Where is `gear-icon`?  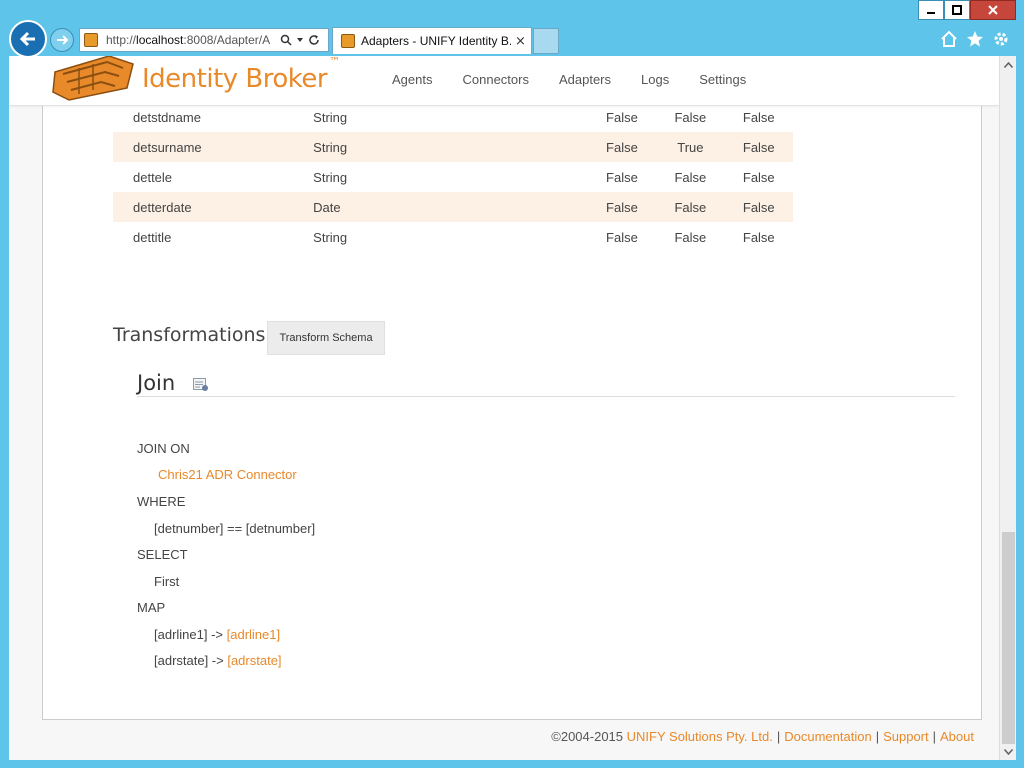 gear-icon is located at coordinates (1001, 39).